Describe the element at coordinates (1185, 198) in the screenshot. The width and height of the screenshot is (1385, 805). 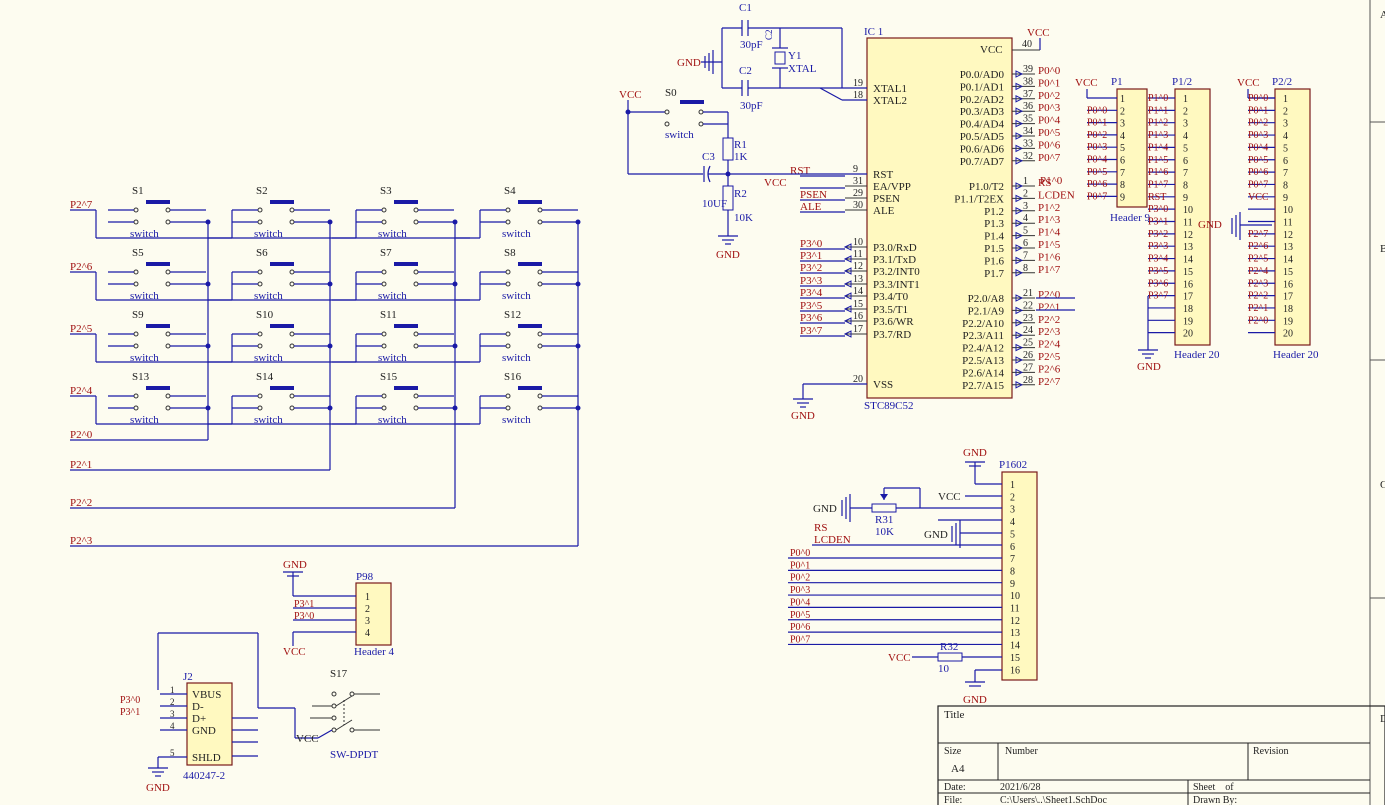
I see `pin-number: 9` at that location.